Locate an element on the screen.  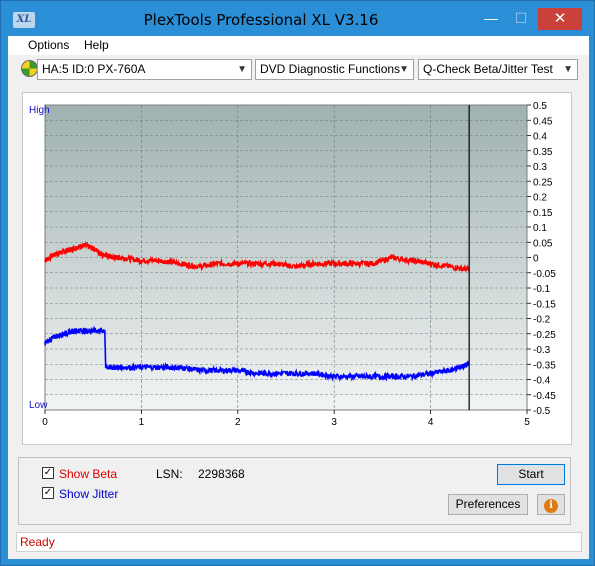
drive-select-value: HA:5 ID:0 PX-760A is located at coordinates (94, 69).